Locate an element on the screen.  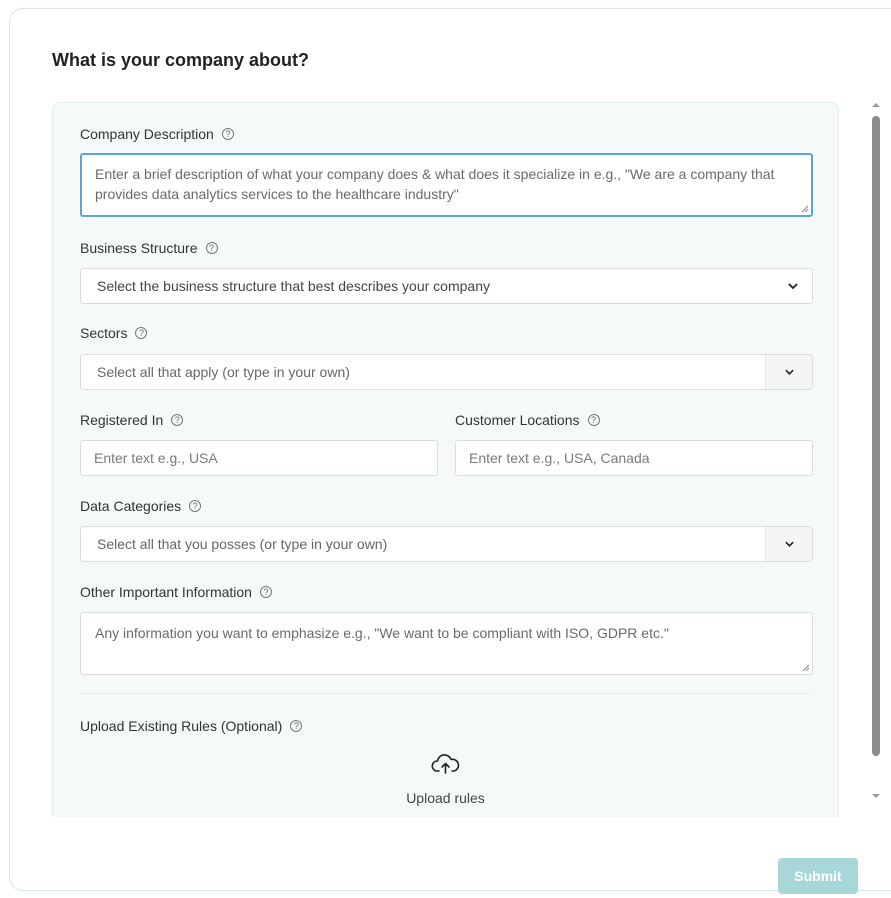
customer-locations-input: Enter text e.g., USA, Canada is located at coordinates (634, 458).